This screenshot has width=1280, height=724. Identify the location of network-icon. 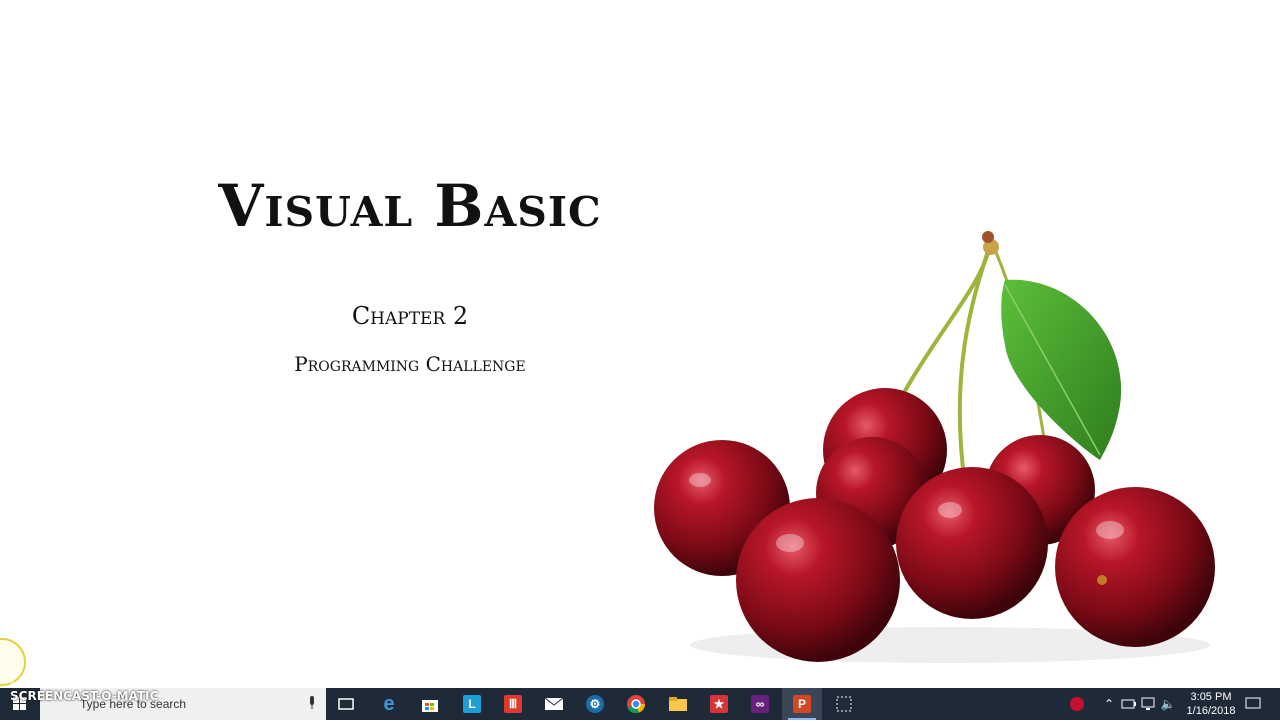
(1149, 704).